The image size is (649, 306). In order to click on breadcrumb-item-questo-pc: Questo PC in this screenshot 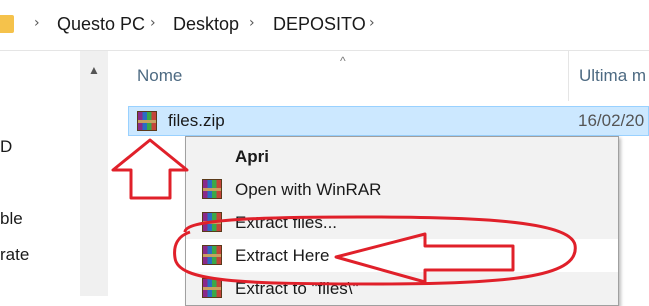, I will do `click(101, 24)`.